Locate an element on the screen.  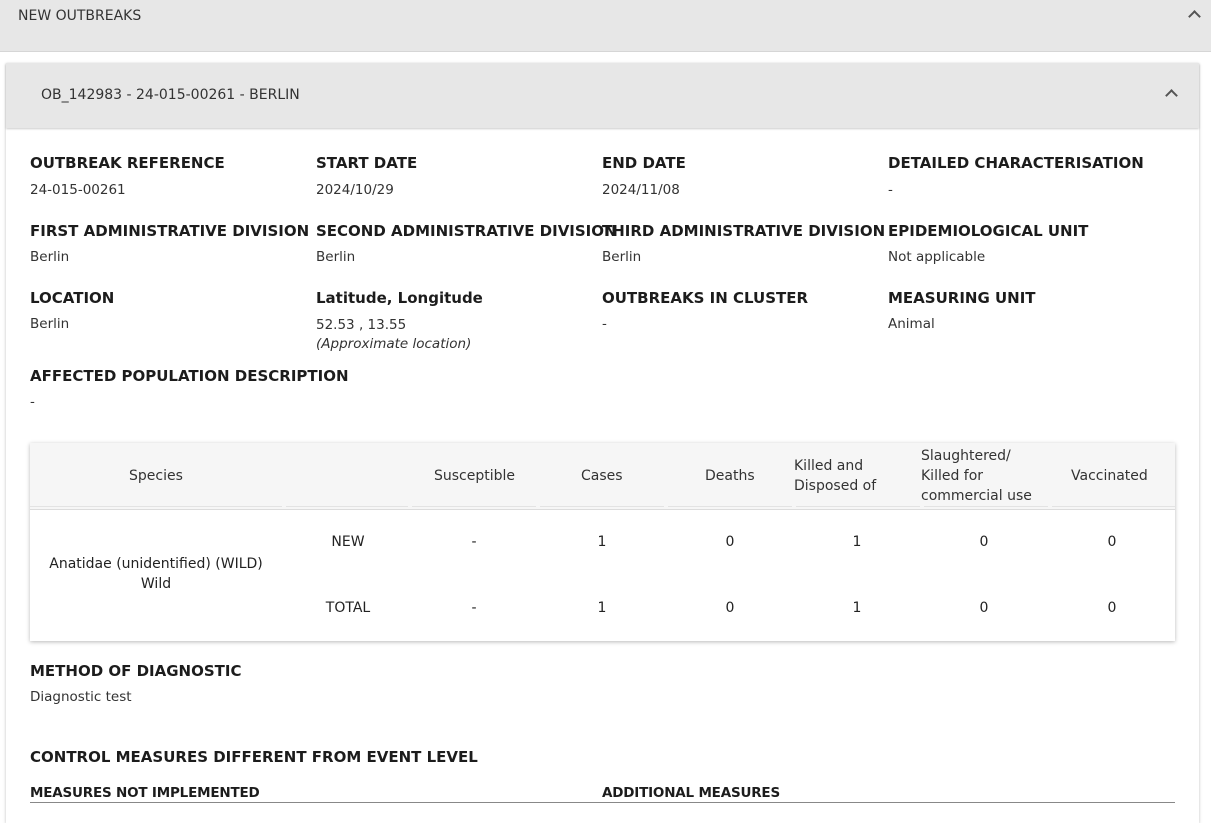
vaccinated-header: Vaccinated is located at coordinates (1109, 476).